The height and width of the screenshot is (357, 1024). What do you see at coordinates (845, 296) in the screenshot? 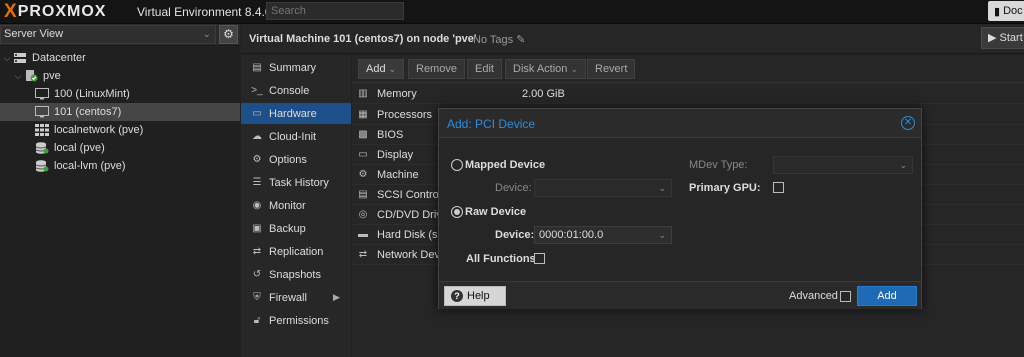
I see `advanced-checkbox` at bounding box center [845, 296].